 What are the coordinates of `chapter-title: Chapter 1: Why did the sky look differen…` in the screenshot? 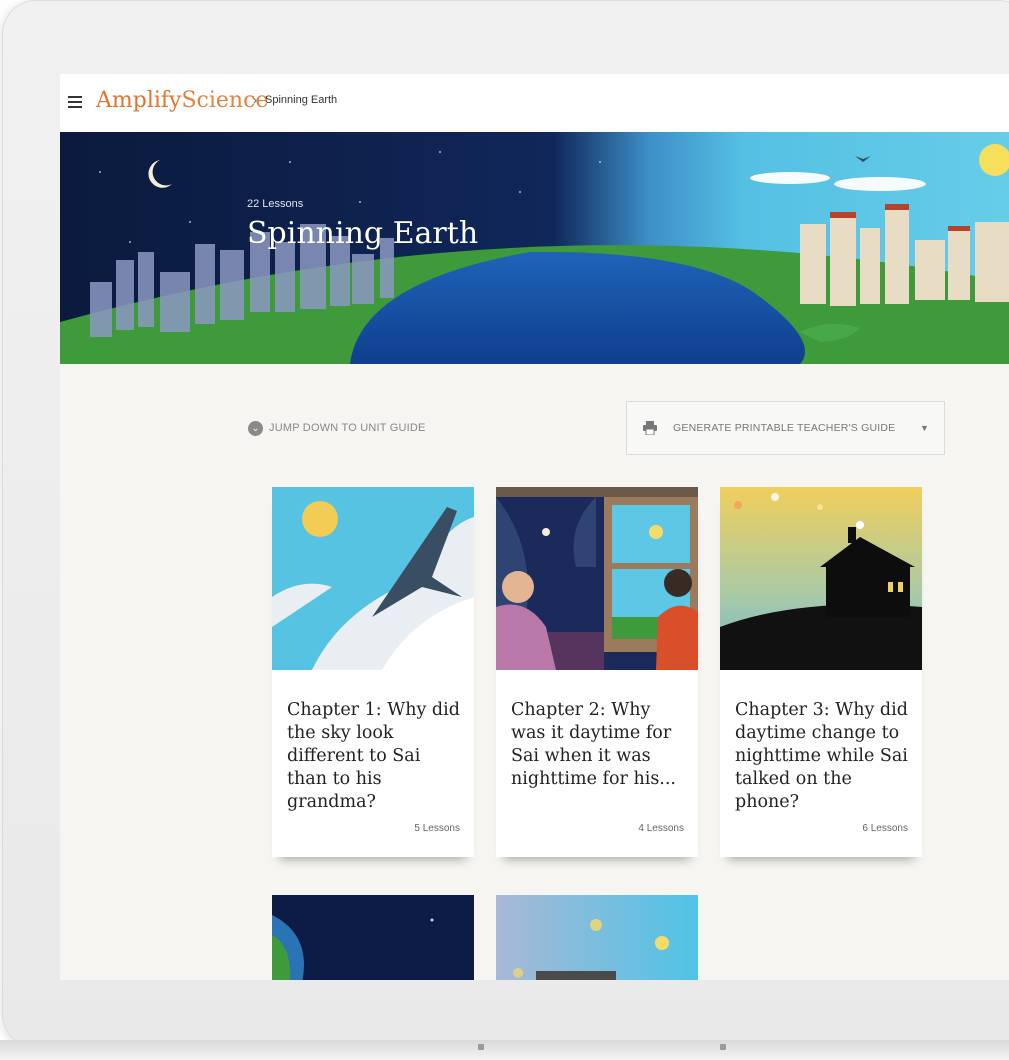 It's located at (373, 756).